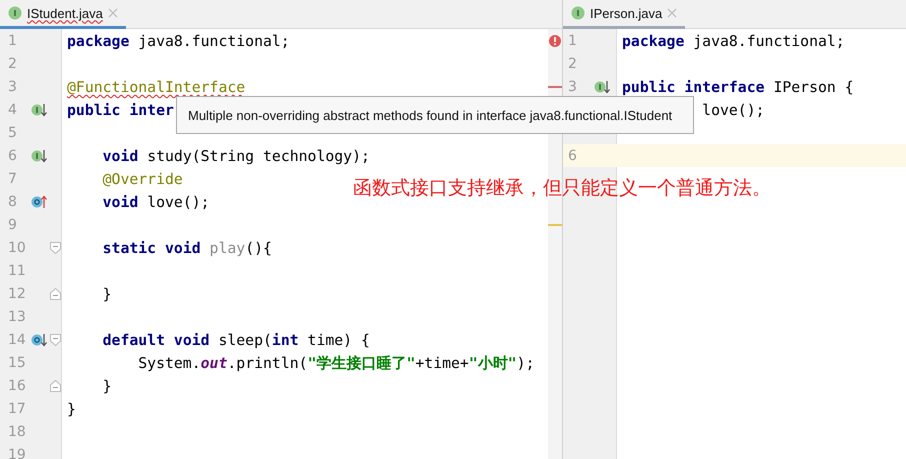  What do you see at coordinates (187, 248) in the screenshot?
I see `code-line: static void play(){` at bounding box center [187, 248].